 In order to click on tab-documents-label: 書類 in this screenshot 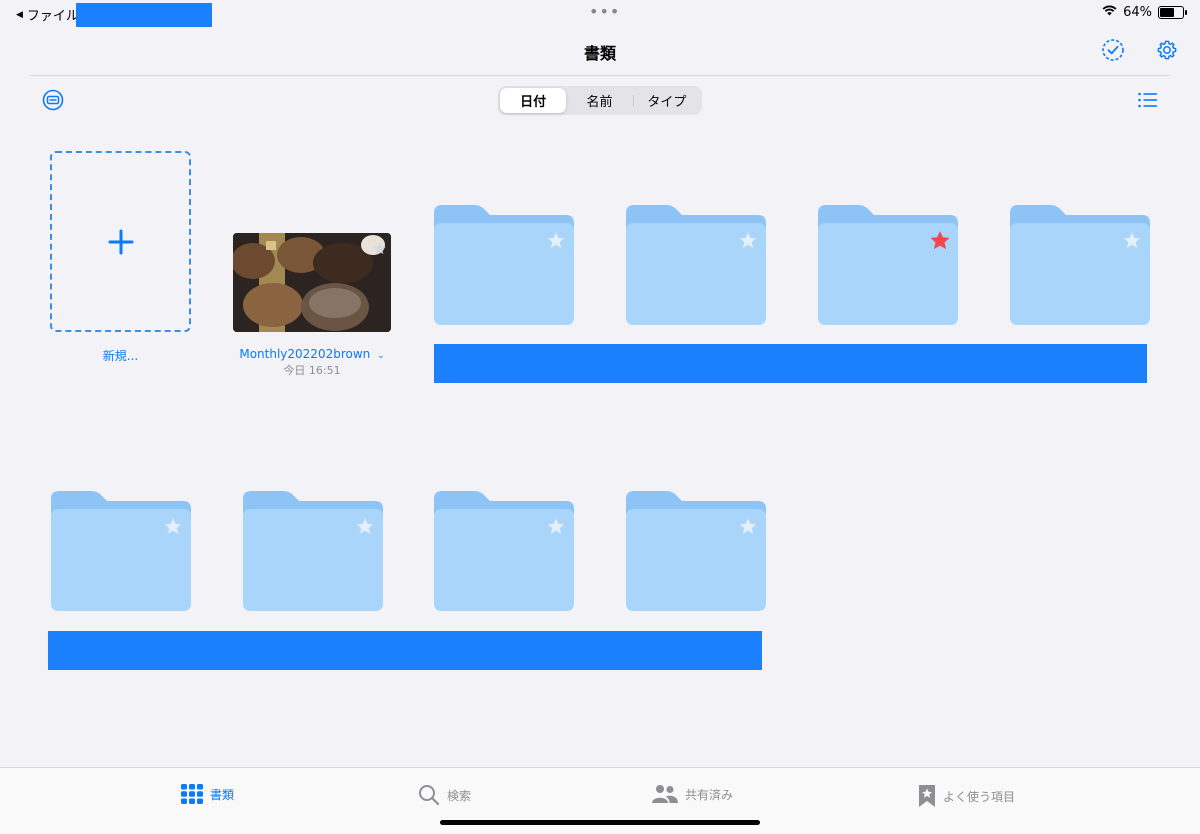, I will do `click(222, 794)`.